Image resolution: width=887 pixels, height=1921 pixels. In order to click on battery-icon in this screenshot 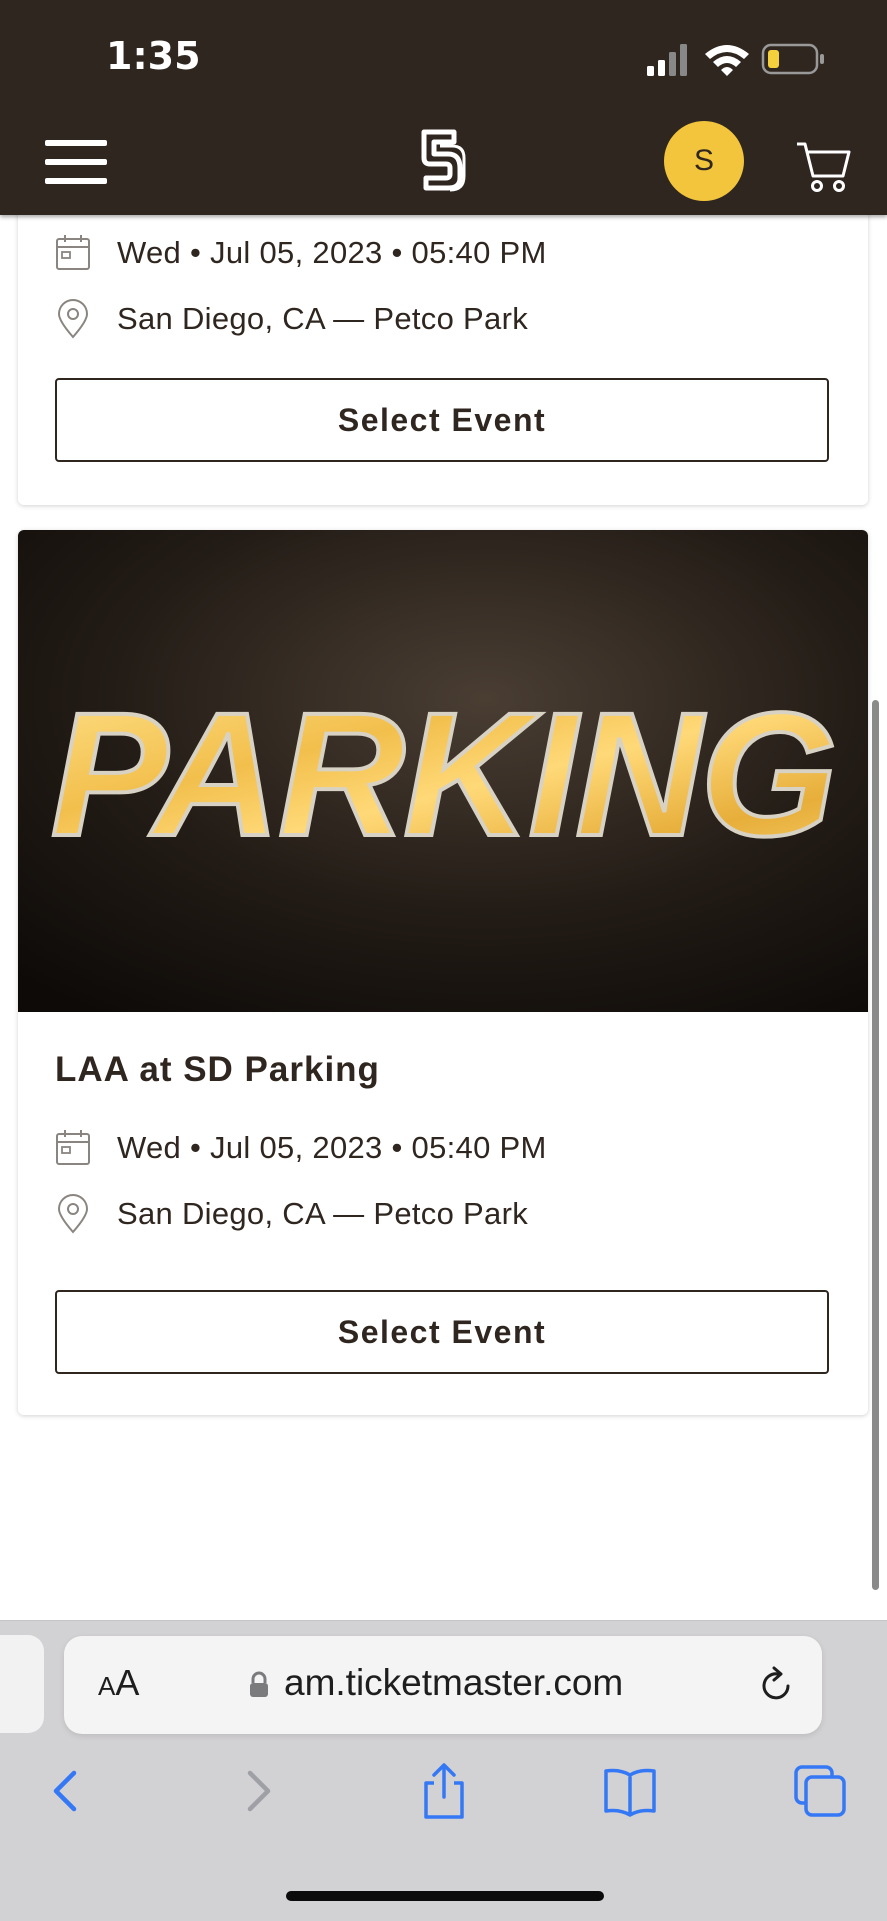, I will do `click(792, 59)`.